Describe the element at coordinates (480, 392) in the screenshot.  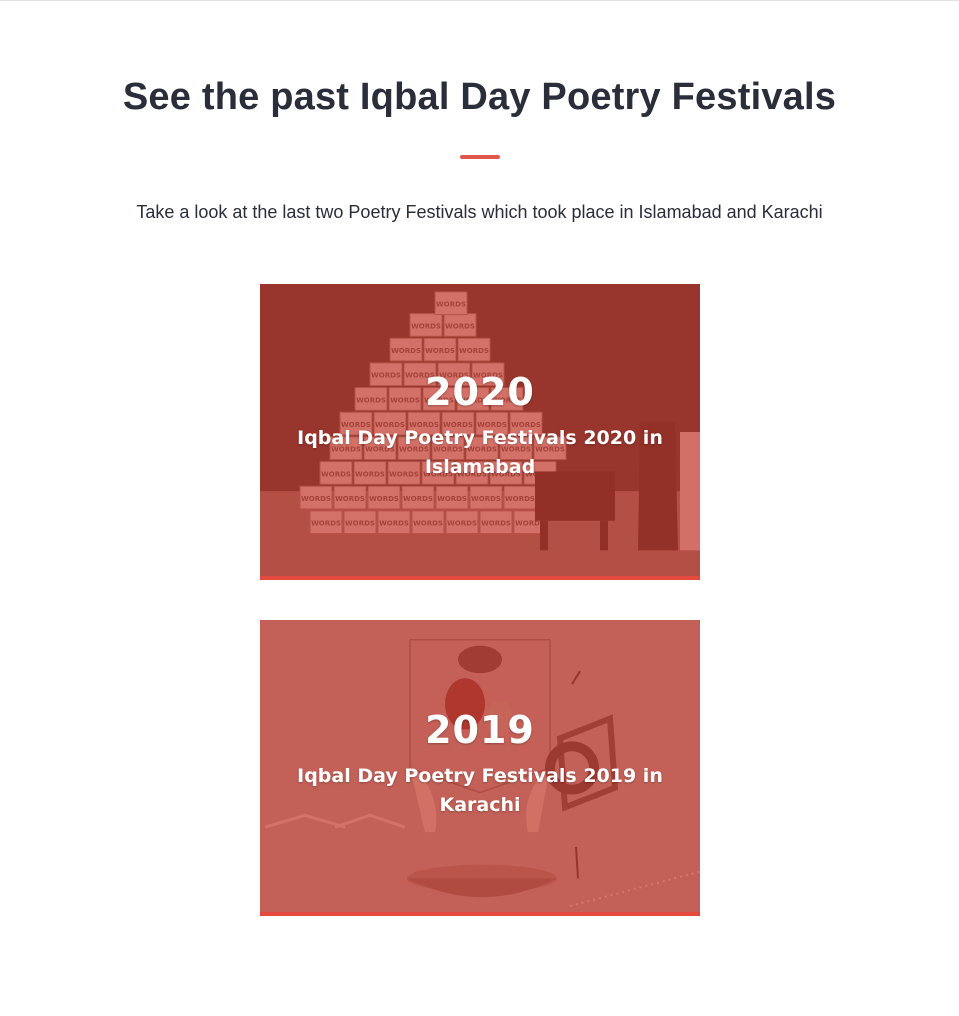
I see `festival-year: 2020` at that location.